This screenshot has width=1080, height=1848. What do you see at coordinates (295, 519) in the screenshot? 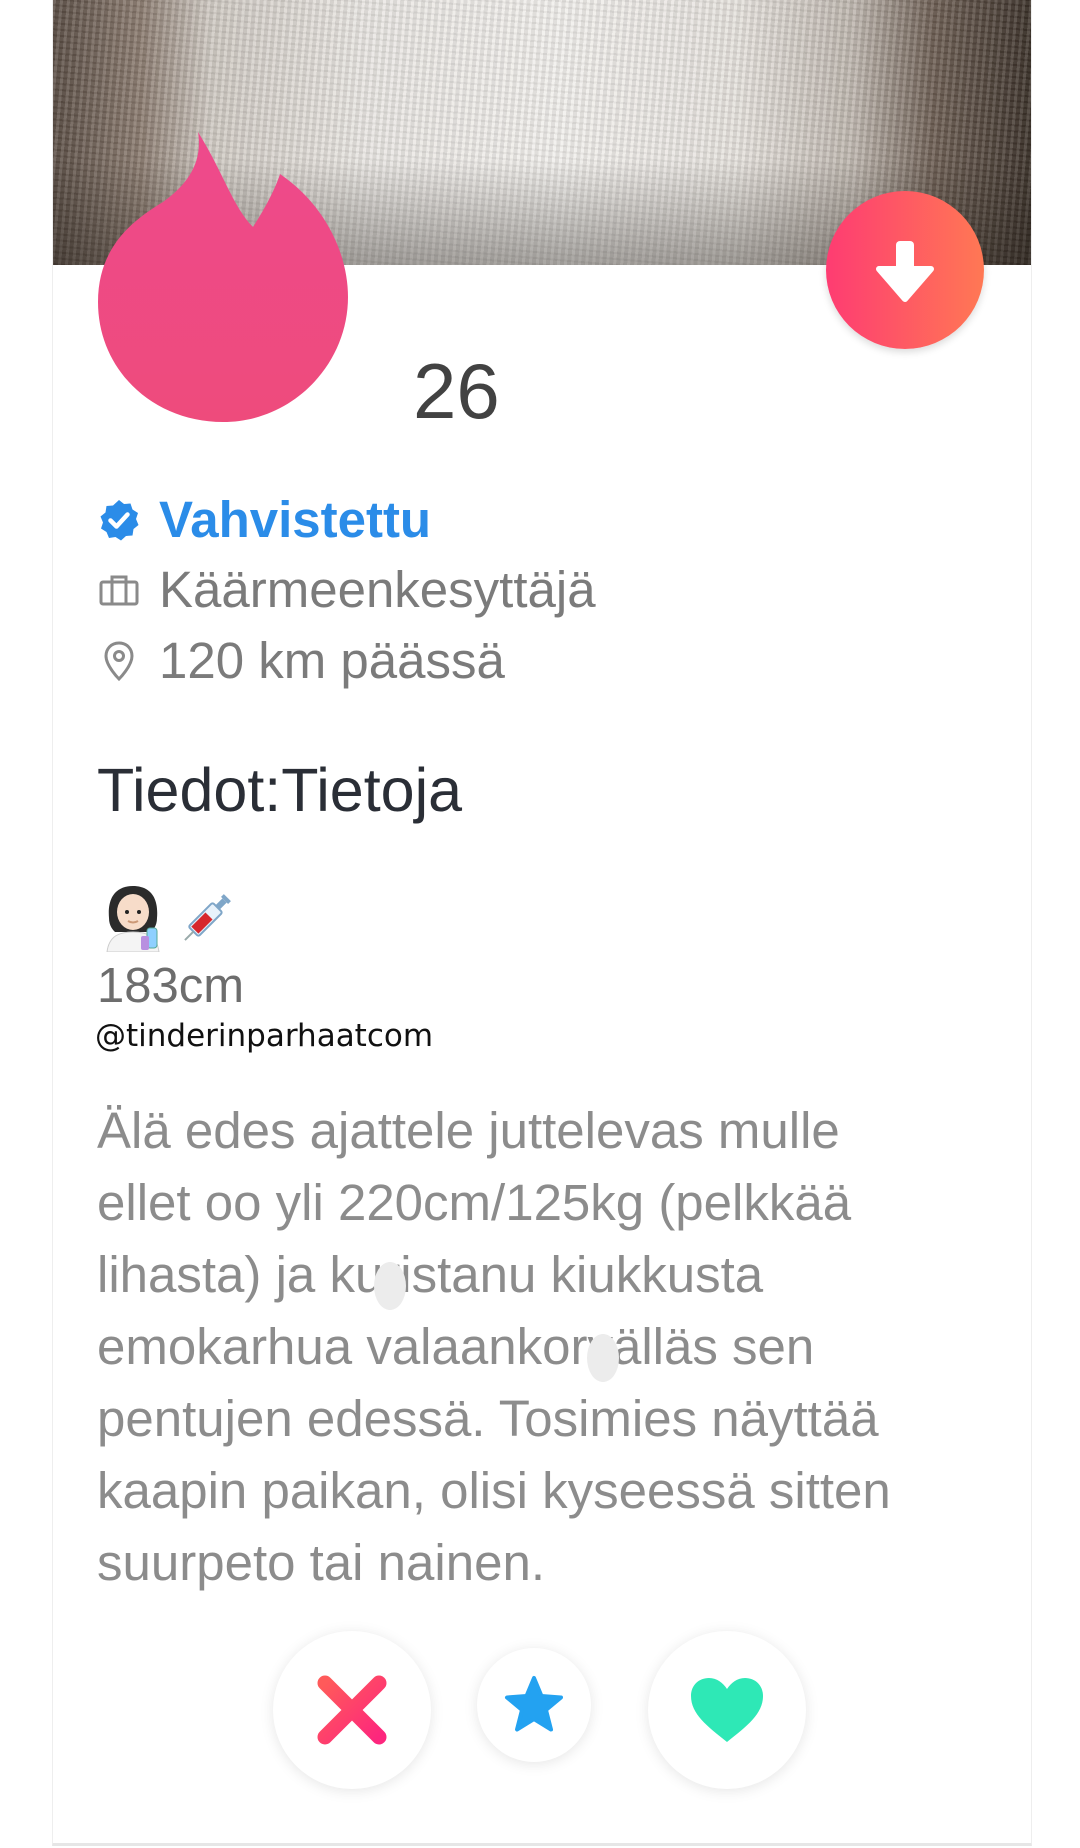
I see `verified-label: Vahvistettu` at bounding box center [295, 519].